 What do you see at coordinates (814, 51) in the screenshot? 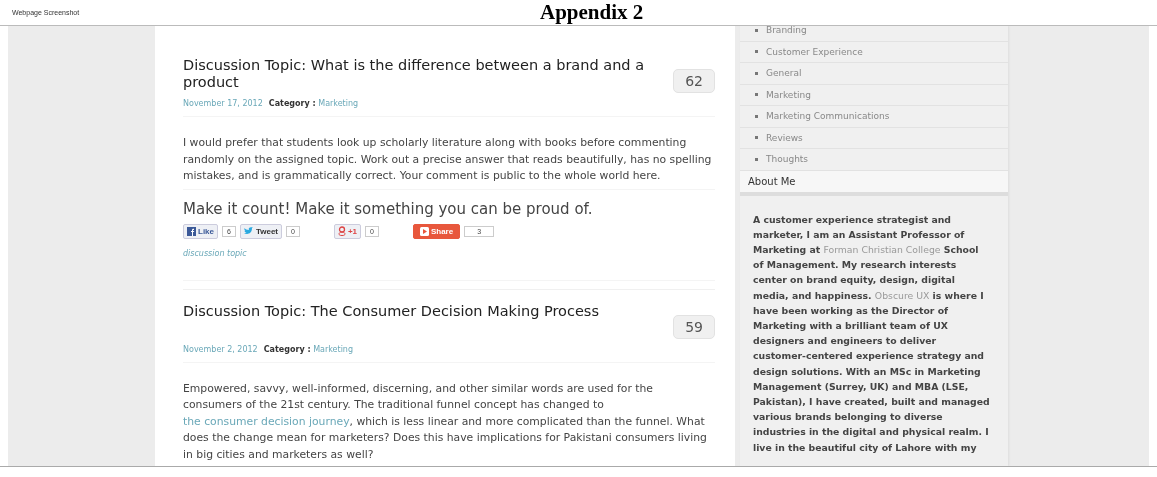
I see `category-item: Customer Experience` at bounding box center [814, 51].